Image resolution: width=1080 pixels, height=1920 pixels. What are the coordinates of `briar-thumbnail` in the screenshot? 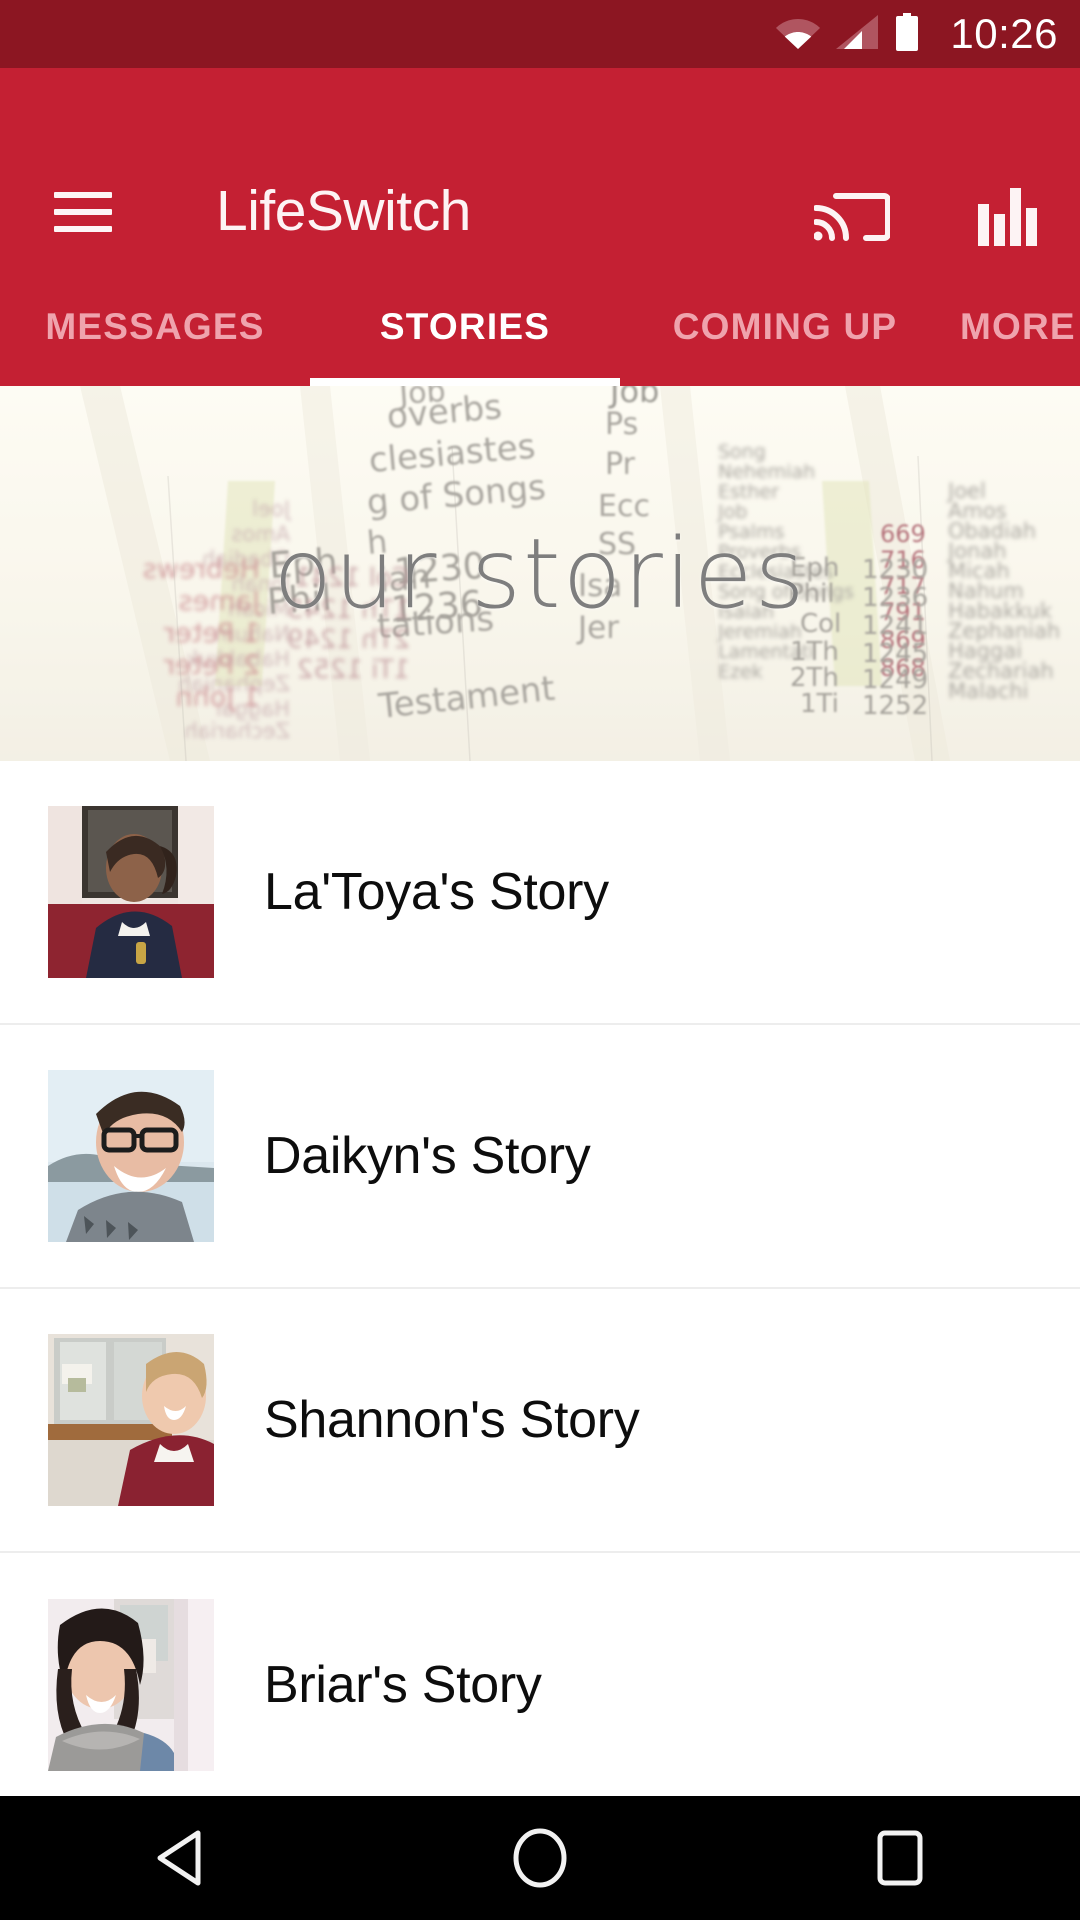 It's located at (131, 1685).